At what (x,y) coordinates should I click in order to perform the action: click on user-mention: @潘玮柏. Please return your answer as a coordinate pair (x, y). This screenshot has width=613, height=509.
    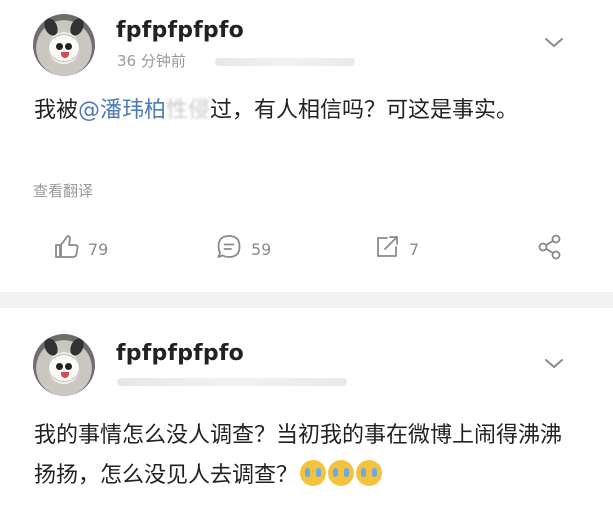
    Looking at the image, I should click on (122, 110).